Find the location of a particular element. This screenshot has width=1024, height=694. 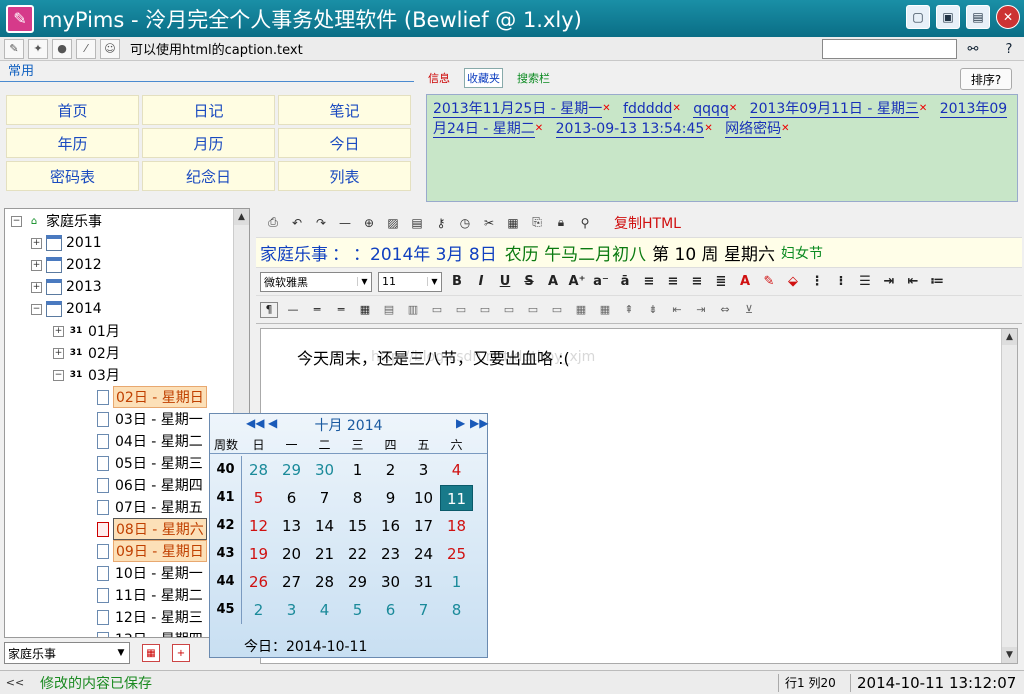

quick-link-month-calendar: 月历 is located at coordinates (208, 143).